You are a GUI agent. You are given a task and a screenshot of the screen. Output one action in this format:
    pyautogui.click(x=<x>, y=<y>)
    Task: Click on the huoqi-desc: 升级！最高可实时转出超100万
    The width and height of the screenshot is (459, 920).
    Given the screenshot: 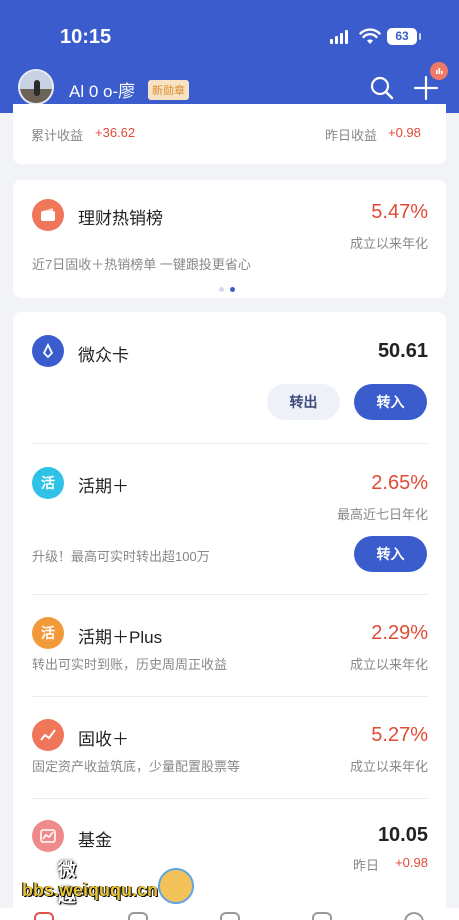 What is the action you would take?
    pyautogui.click(x=121, y=556)
    